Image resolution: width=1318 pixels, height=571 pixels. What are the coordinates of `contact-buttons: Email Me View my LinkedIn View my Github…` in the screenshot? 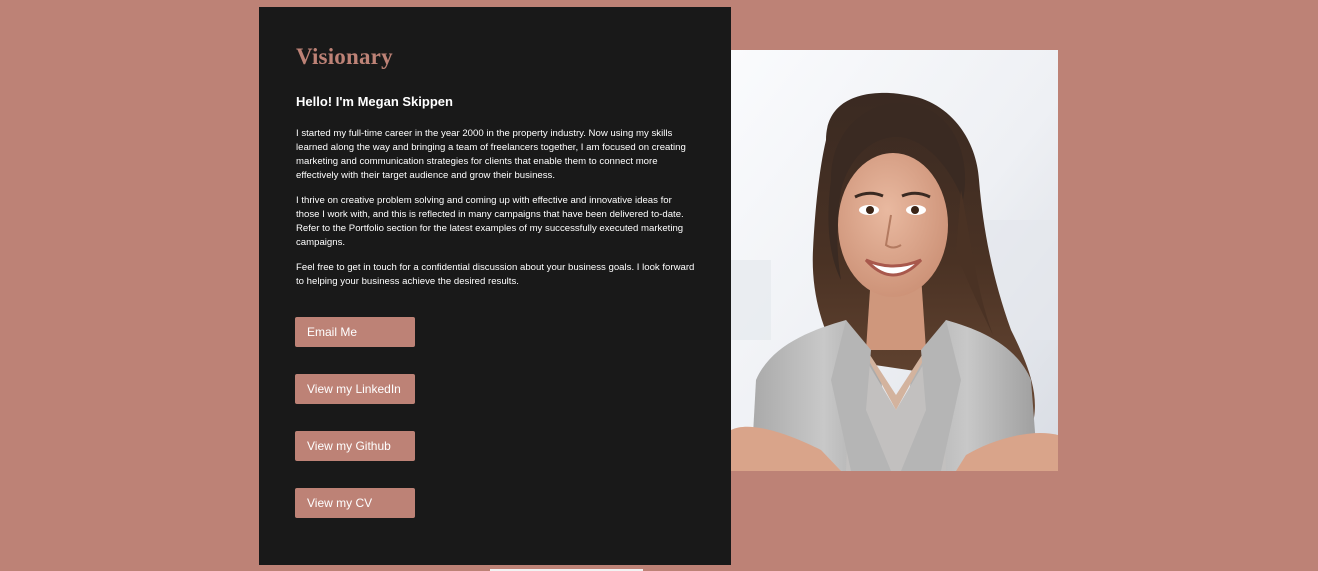 It's located at (355, 431).